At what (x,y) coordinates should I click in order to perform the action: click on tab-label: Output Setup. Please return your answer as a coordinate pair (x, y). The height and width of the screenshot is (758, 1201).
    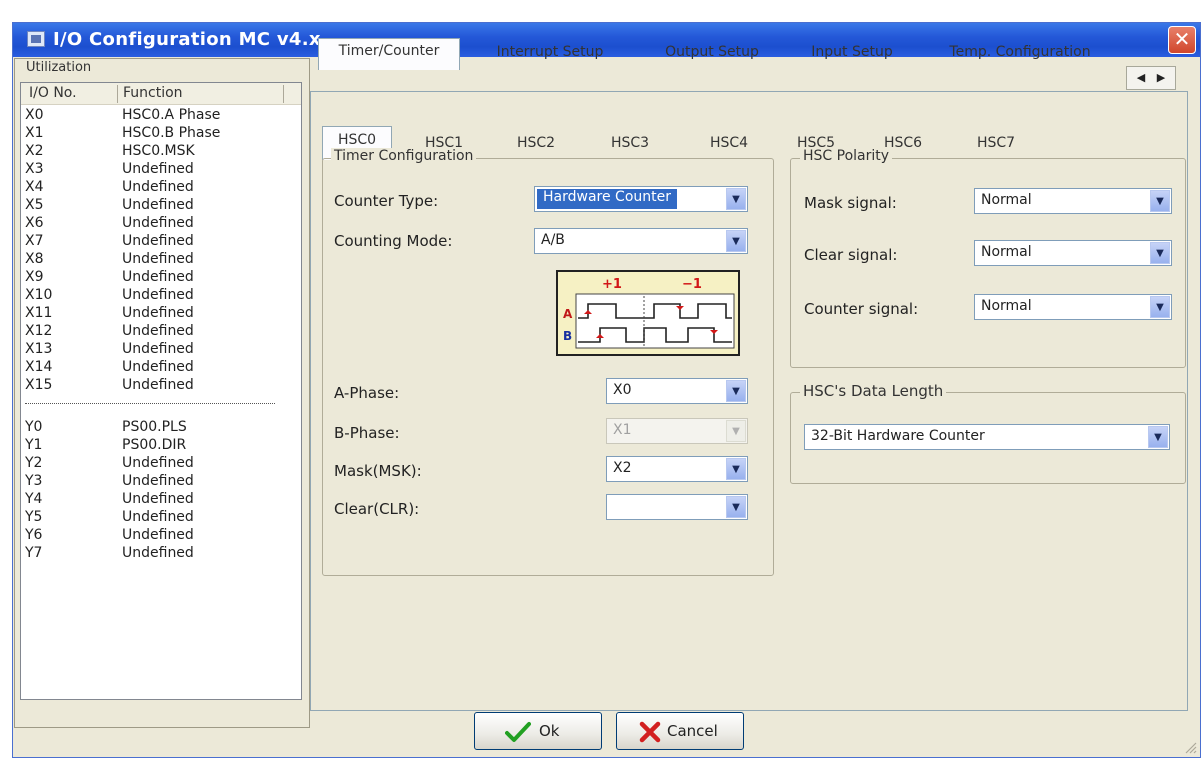
    Looking at the image, I should click on (712, 52).